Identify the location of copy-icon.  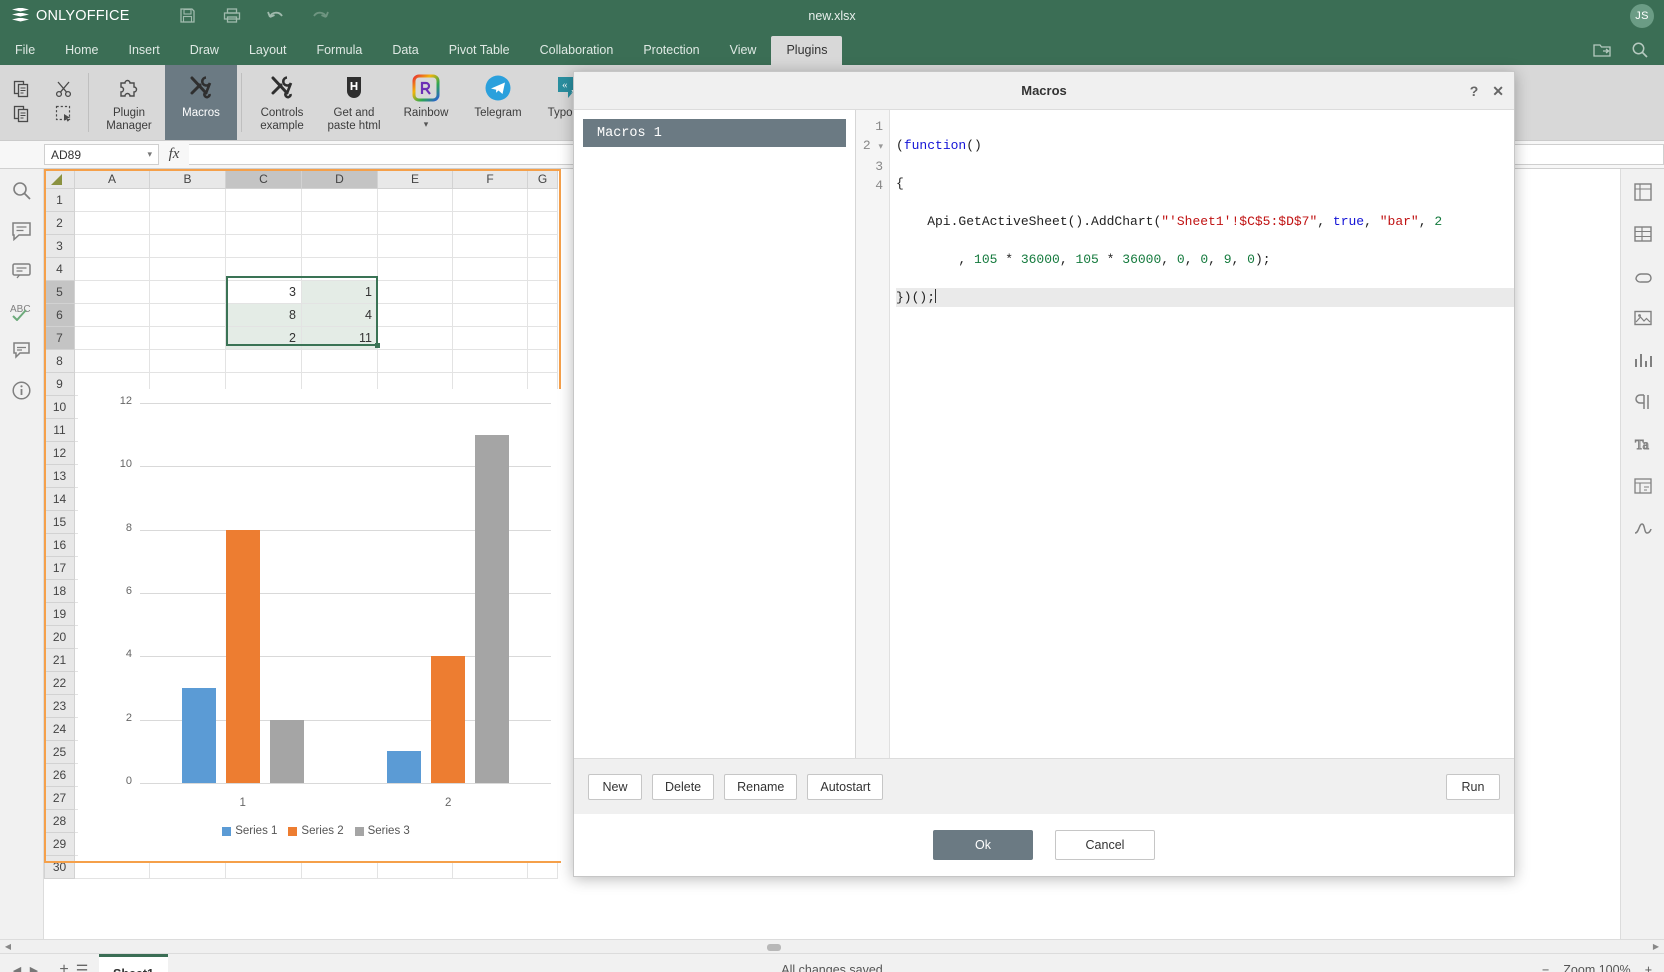
(22, 90).